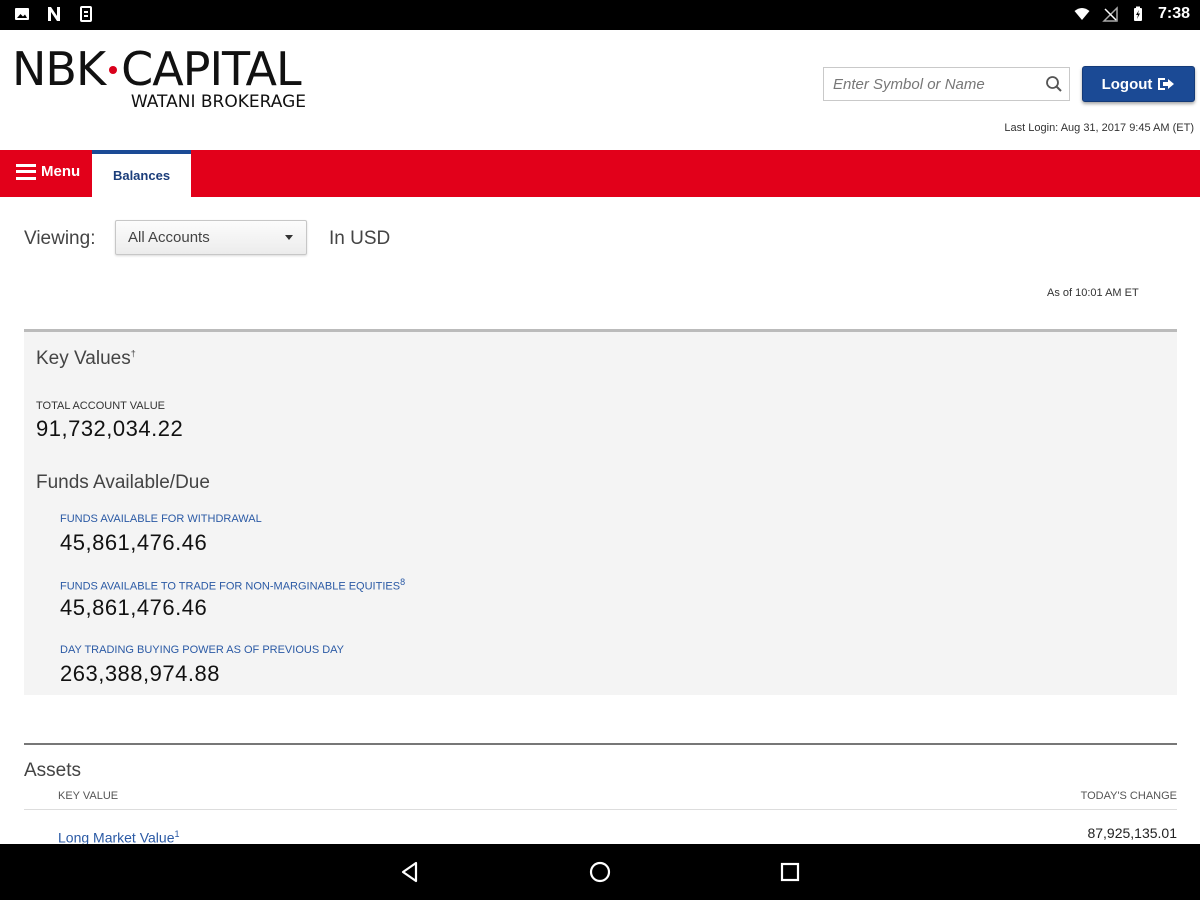 The width and height of the screenshot is (1200, 900). I want to click on logo-left-text: NBK, so click(59, 69).